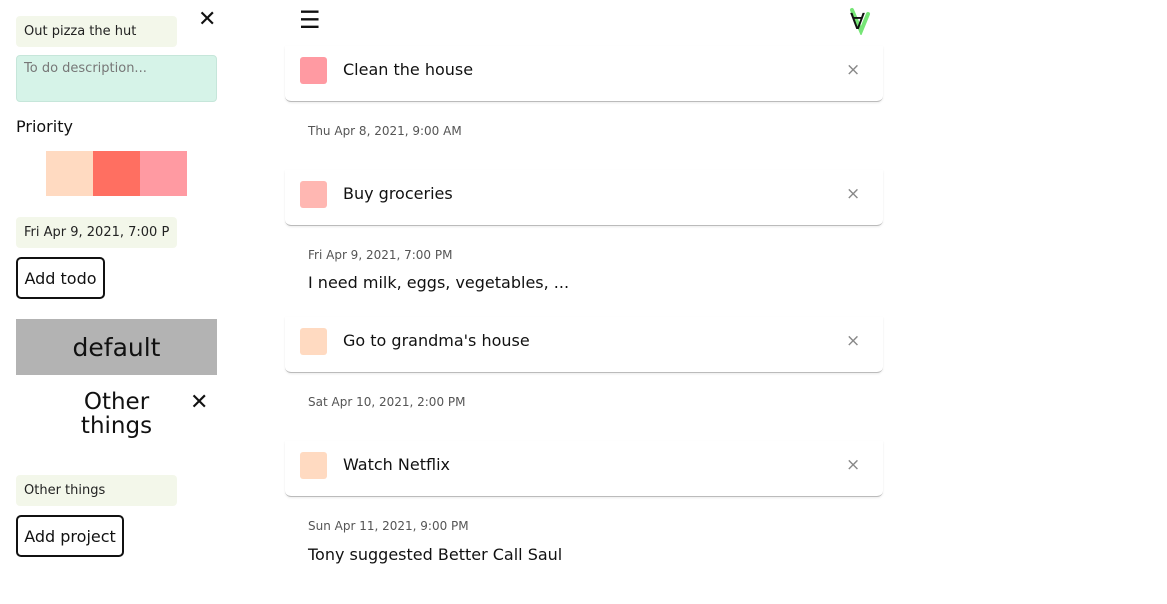  Describe the element at coordinates (398, 193) in the screenshot. I see `todo-title: Buy groceries` at that location.